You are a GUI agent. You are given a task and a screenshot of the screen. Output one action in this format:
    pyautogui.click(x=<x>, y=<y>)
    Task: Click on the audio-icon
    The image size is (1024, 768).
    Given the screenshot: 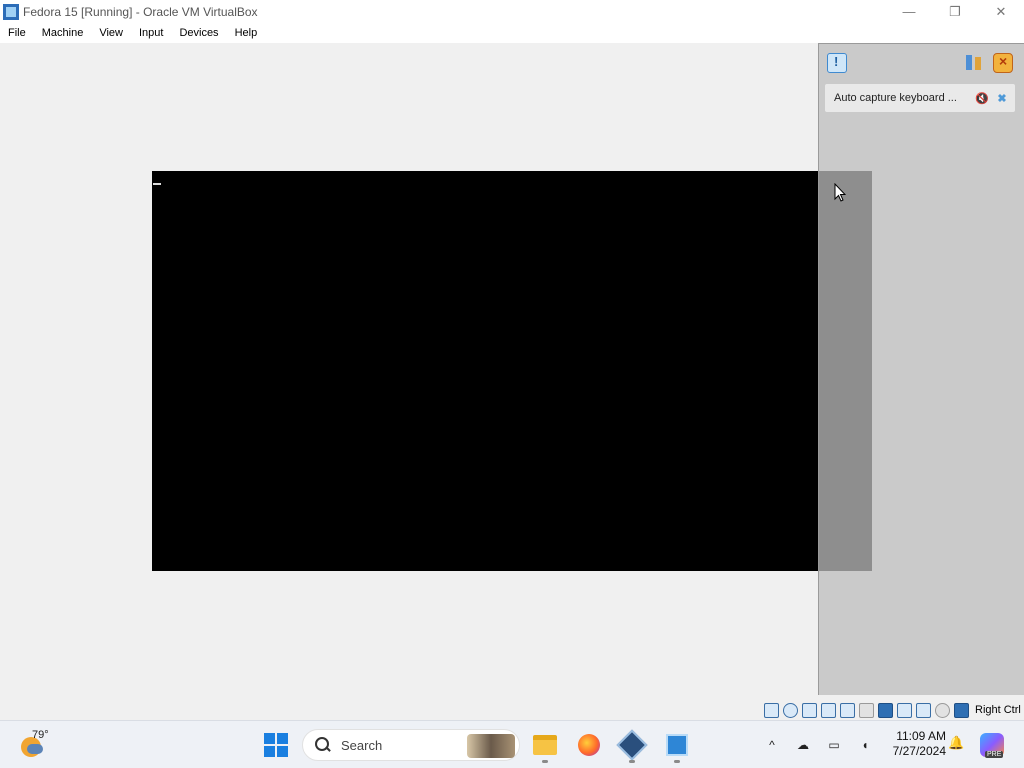 What is the action you would take?
    pyautogui.click(x=809, y=710)
    